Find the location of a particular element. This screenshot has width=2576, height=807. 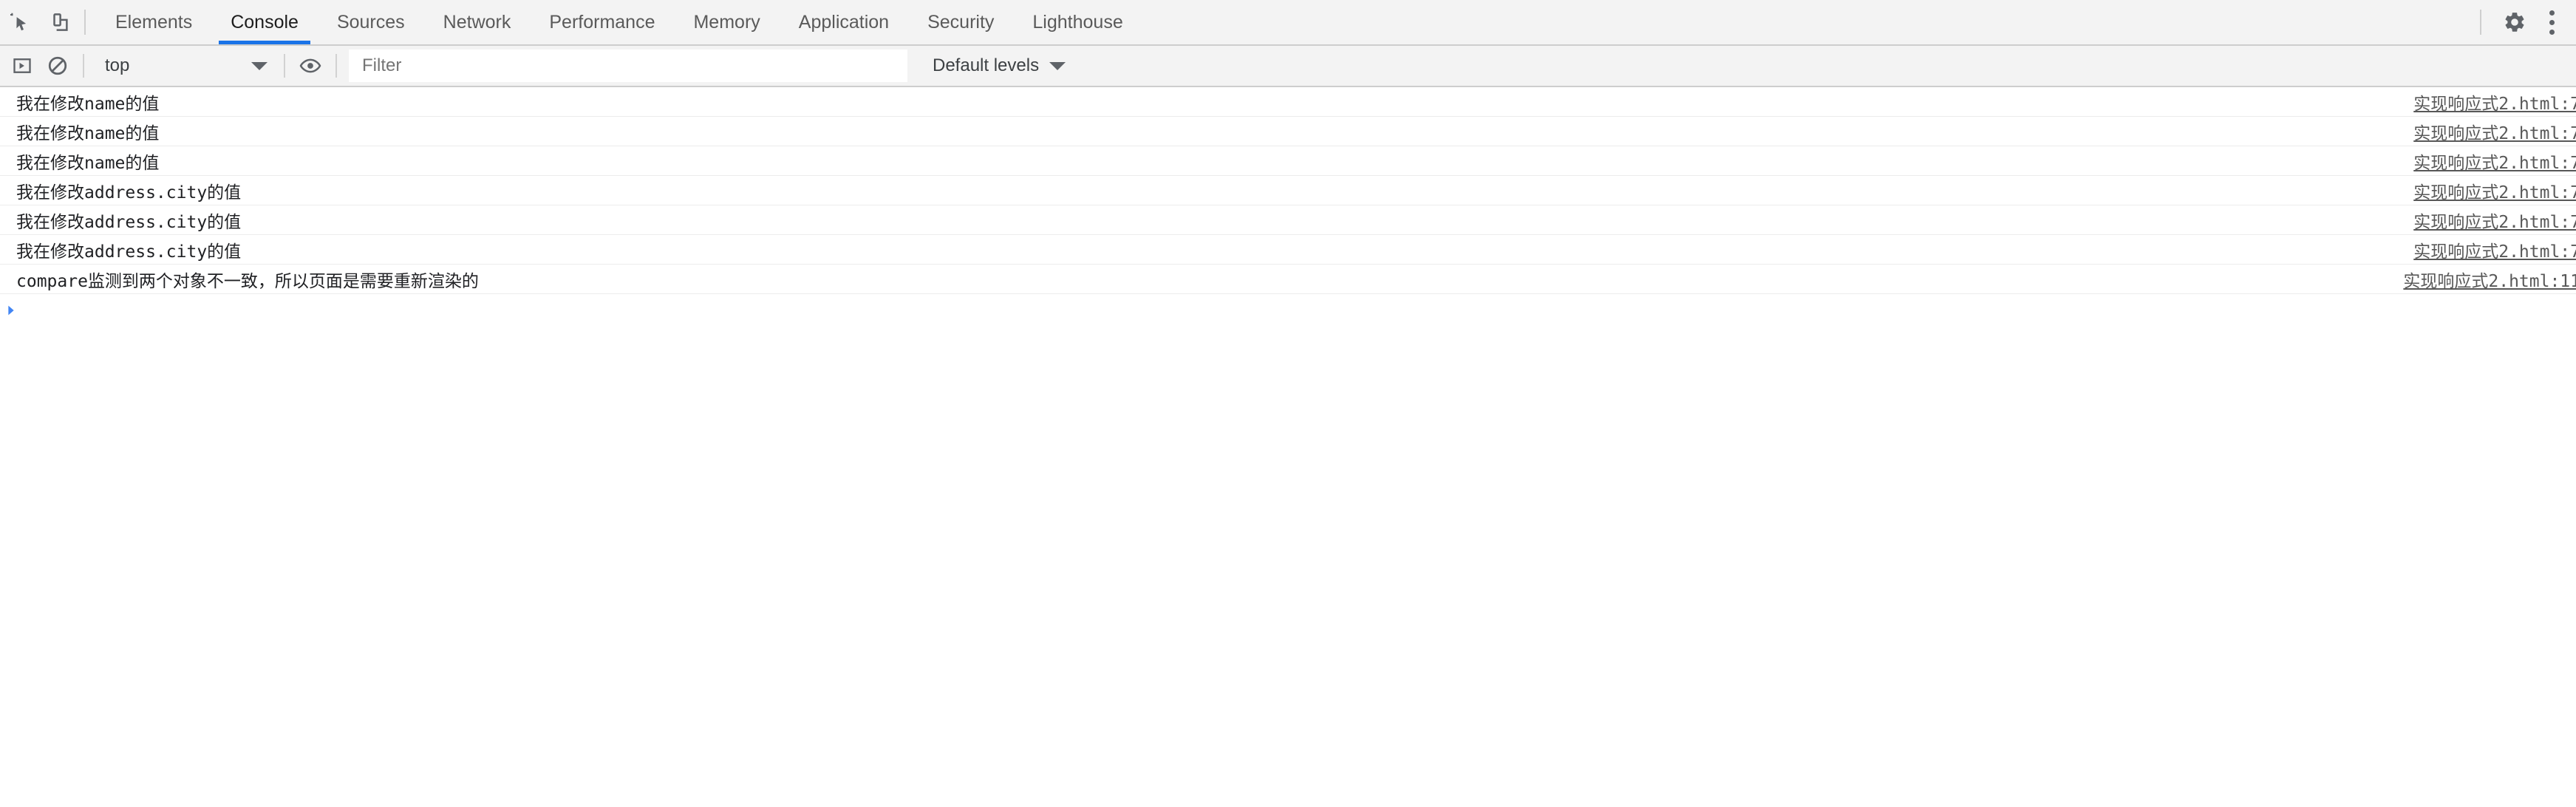

tab-label: Application is located at coordinates (844, 22).